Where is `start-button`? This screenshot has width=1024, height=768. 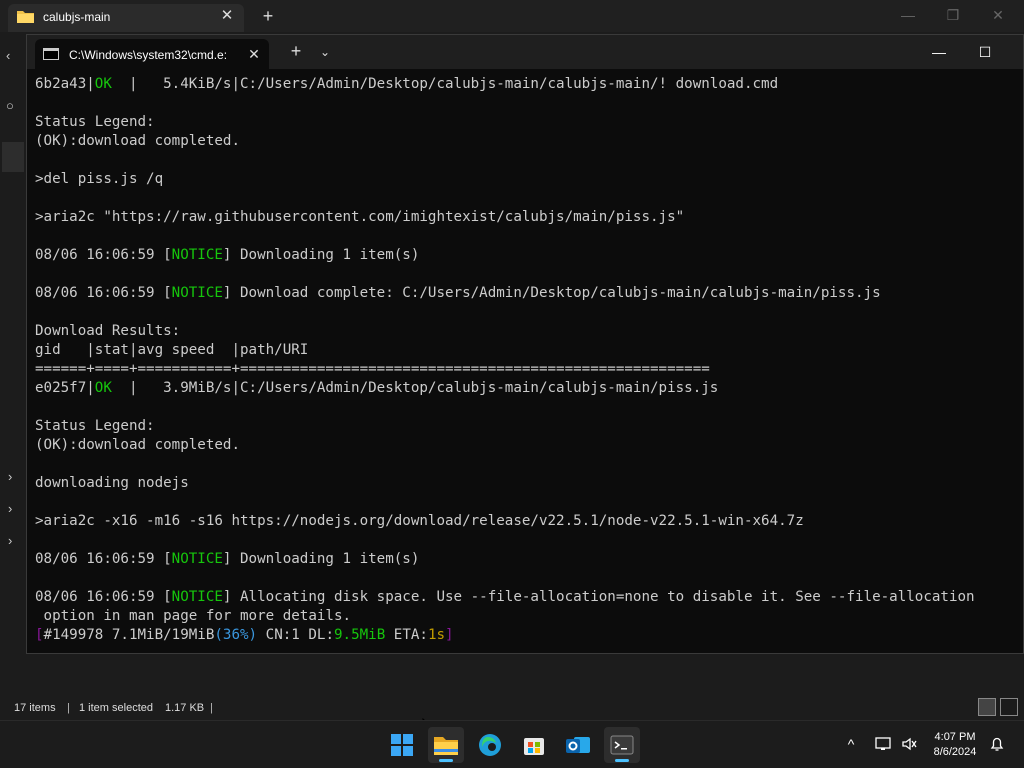
start-button is located at coordinates (402, 745).